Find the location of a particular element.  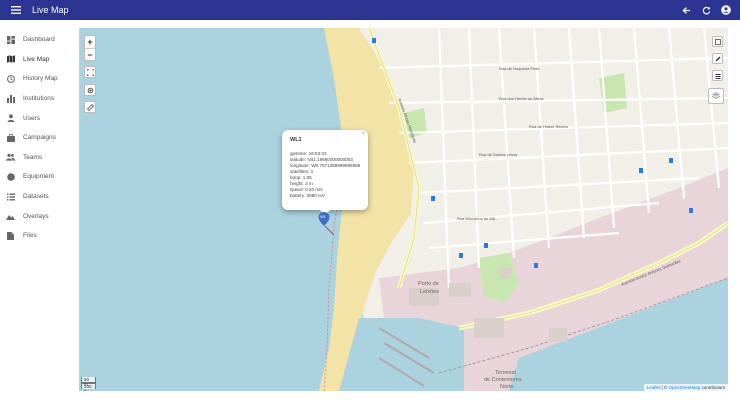

sidebar-item-dashboard: Dashboard is located at coordinates (39, 40).